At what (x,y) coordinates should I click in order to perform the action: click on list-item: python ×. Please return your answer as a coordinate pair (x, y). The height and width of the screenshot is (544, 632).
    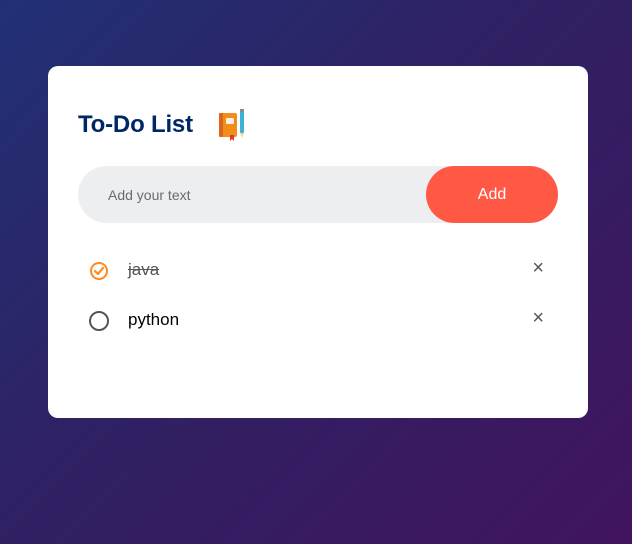
    Looking at the image, I should click on (318, 321).